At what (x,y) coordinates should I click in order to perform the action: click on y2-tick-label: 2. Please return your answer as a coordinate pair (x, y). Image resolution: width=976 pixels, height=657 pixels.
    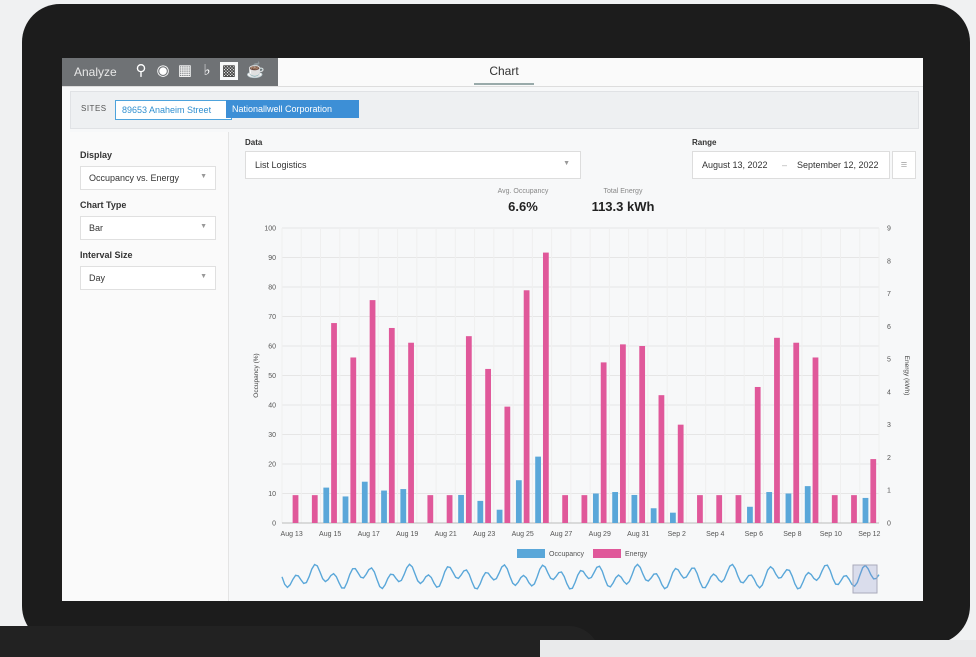
    Looking at the image, I should click on (889, 458).